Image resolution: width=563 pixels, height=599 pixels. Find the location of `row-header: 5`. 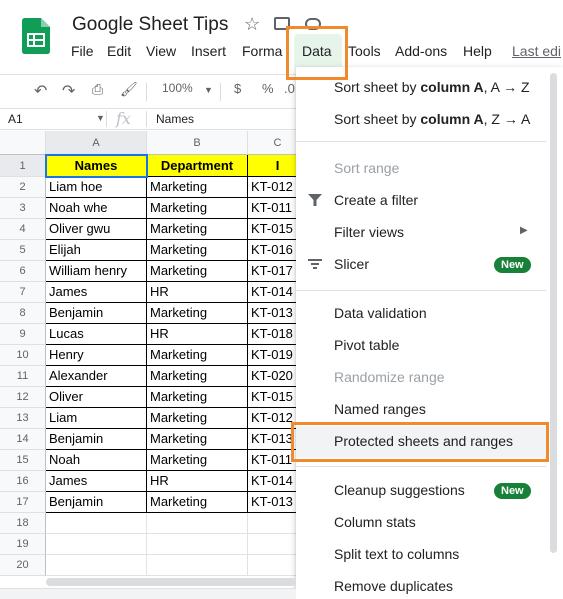

row-header: 5 is located at coordinates (23, 250).